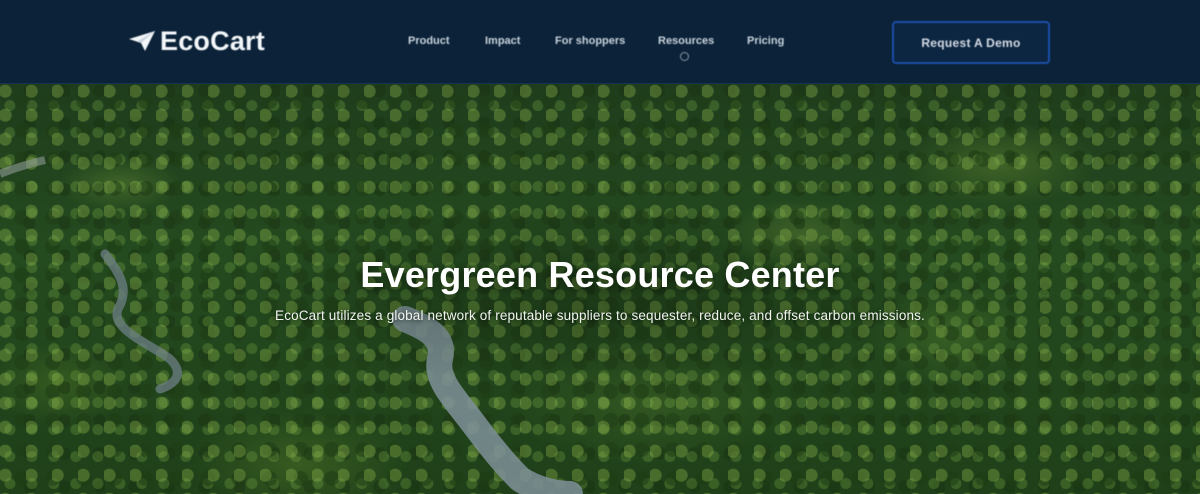  Describe the element at coordinates (502, 43) in the screenshot. I see `nav-item-impact: Impact` at that location.